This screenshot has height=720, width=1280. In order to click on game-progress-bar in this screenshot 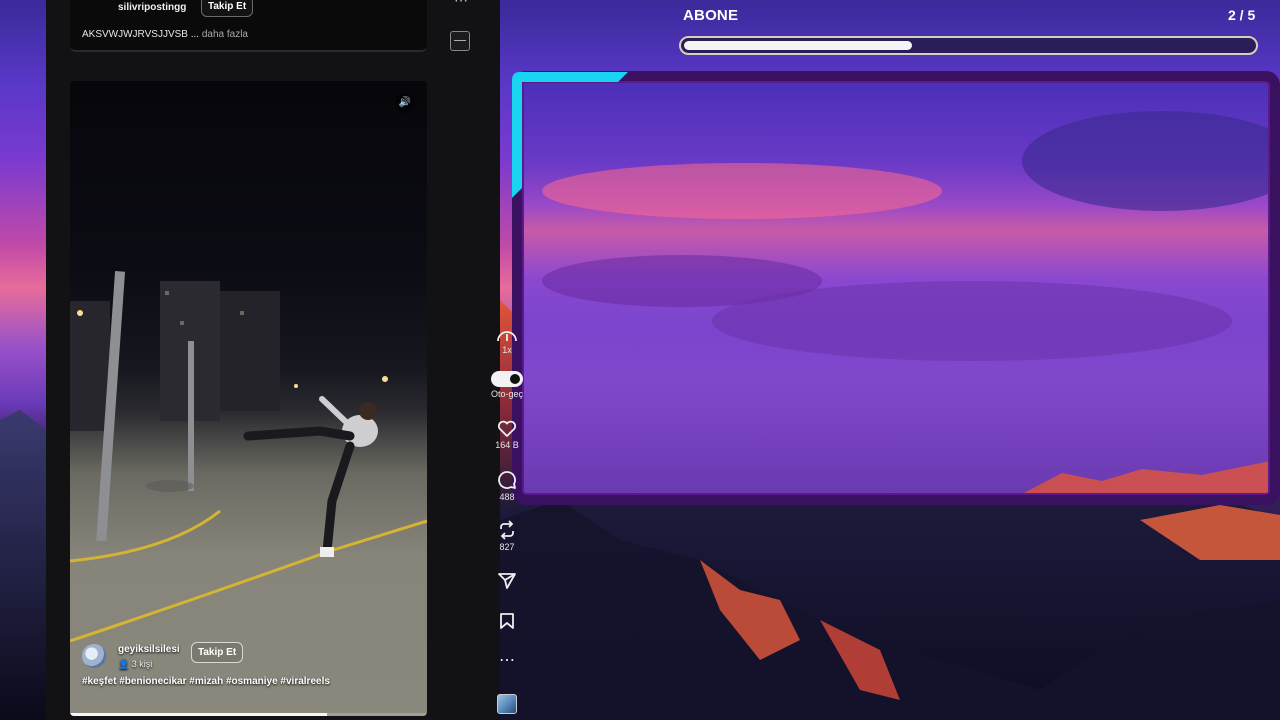, I will do `click(968, 45)`.